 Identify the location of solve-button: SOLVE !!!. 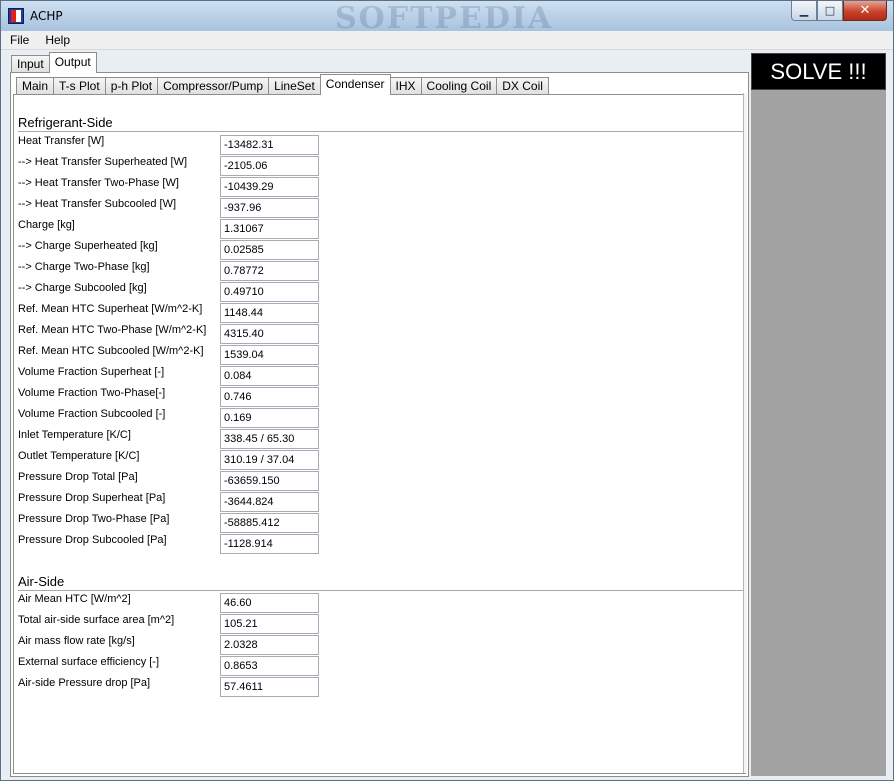
(818, 71).